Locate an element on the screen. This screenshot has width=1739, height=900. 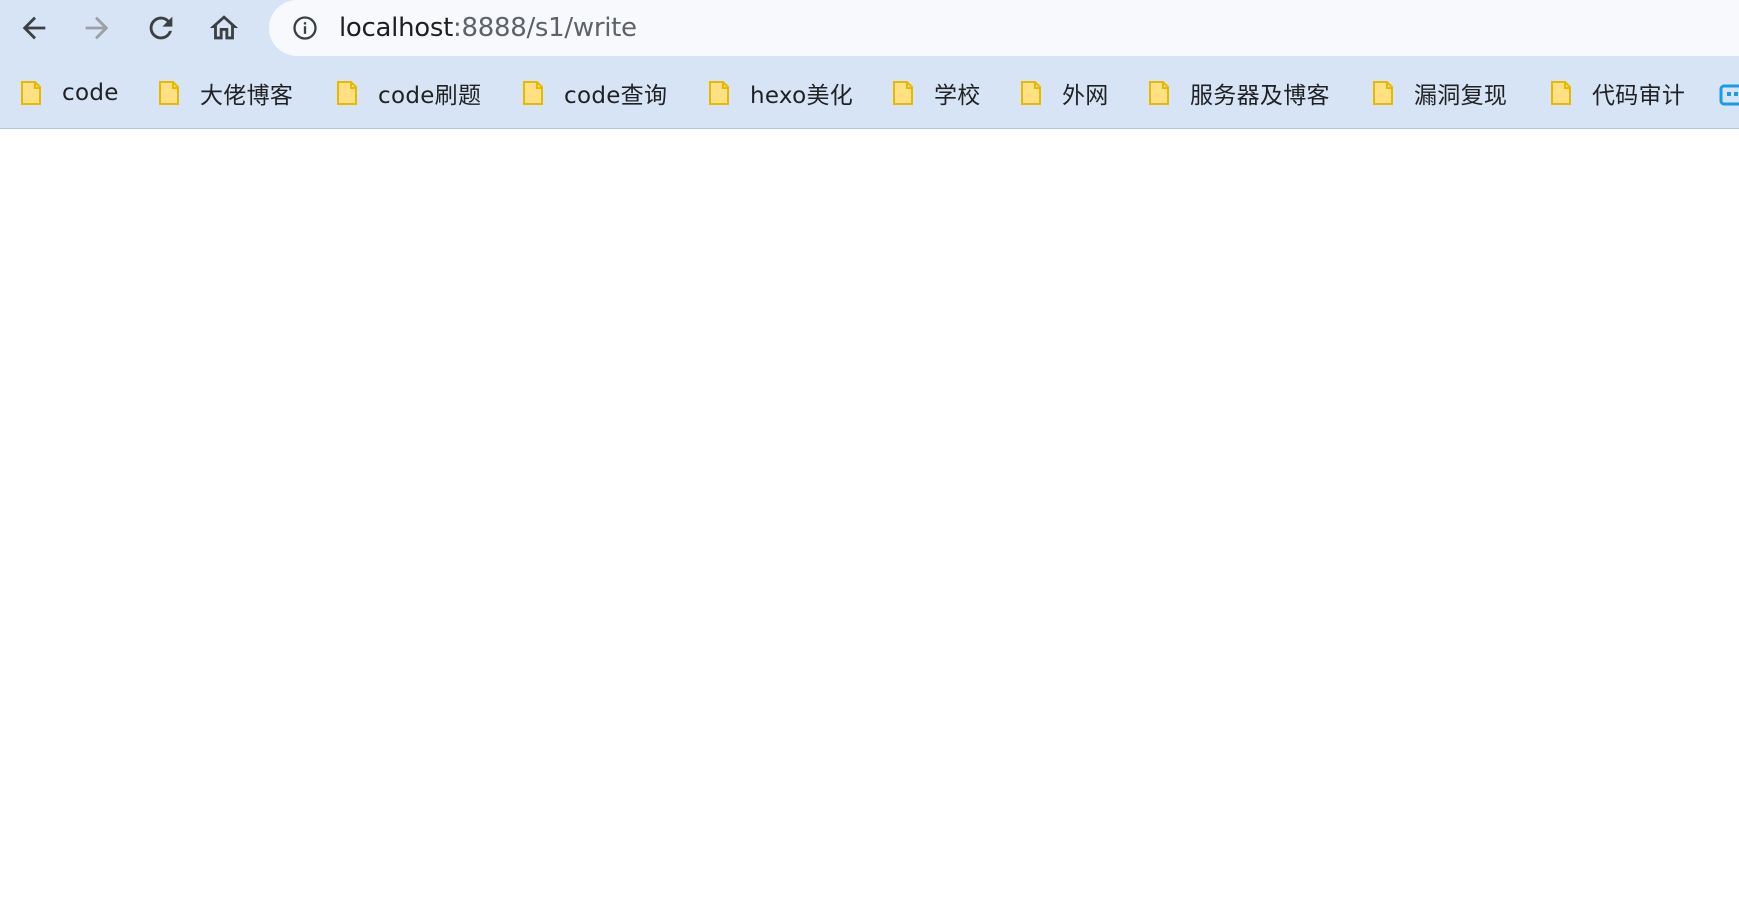
browser-toolbar: localhost:8888/s1/write is located at coordinates (869, 28).